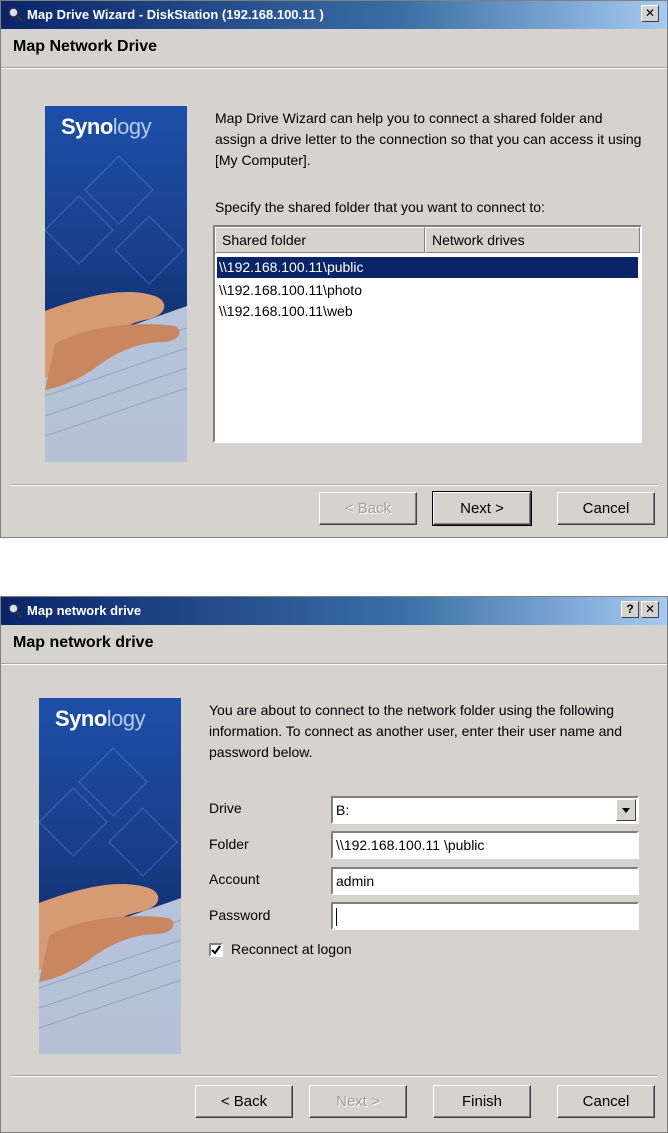 The width and height of the screenshot is (668, 1133). What do you see at coordinates (229, 844) in the screenshot?
I see `folder-label: Folder` at bounding box center [229, 844].